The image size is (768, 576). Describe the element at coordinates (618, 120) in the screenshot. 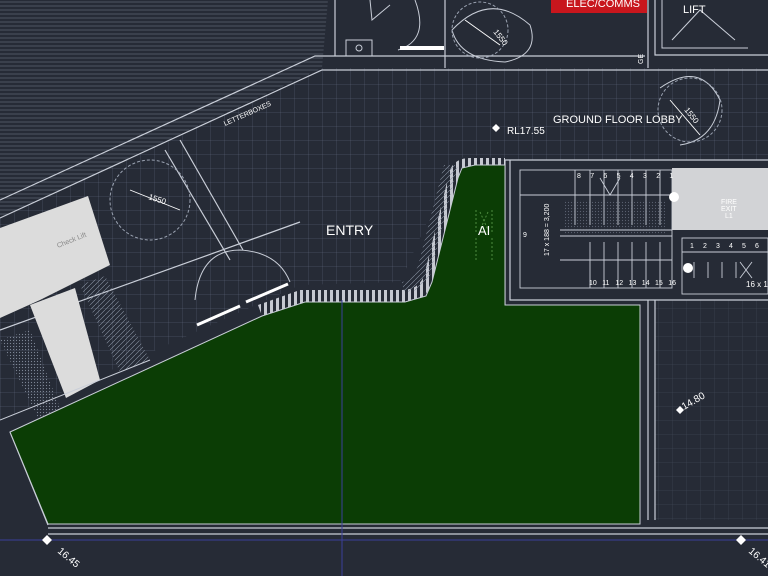

I see `ground-floor-lobby-label: GROUND FLOOR LOBBY` at that location.